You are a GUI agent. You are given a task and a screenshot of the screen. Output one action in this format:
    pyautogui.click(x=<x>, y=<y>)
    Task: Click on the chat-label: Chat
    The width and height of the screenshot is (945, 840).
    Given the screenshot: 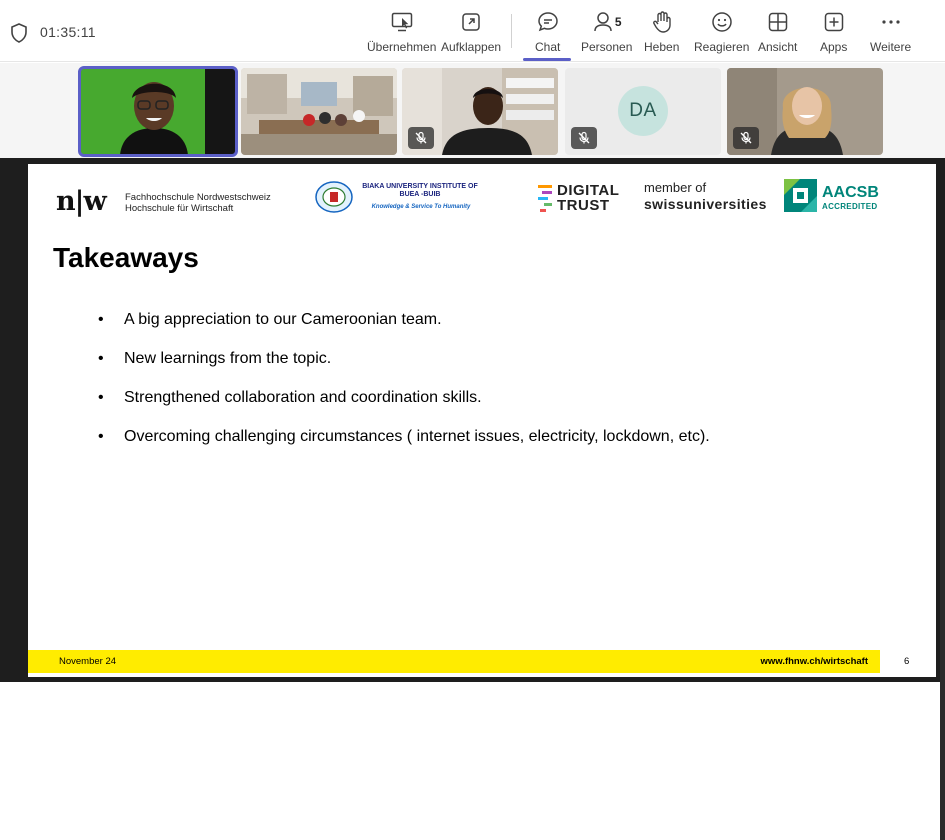 What is the action you would take?
    pyautogui.click(x=548, y=47)
    